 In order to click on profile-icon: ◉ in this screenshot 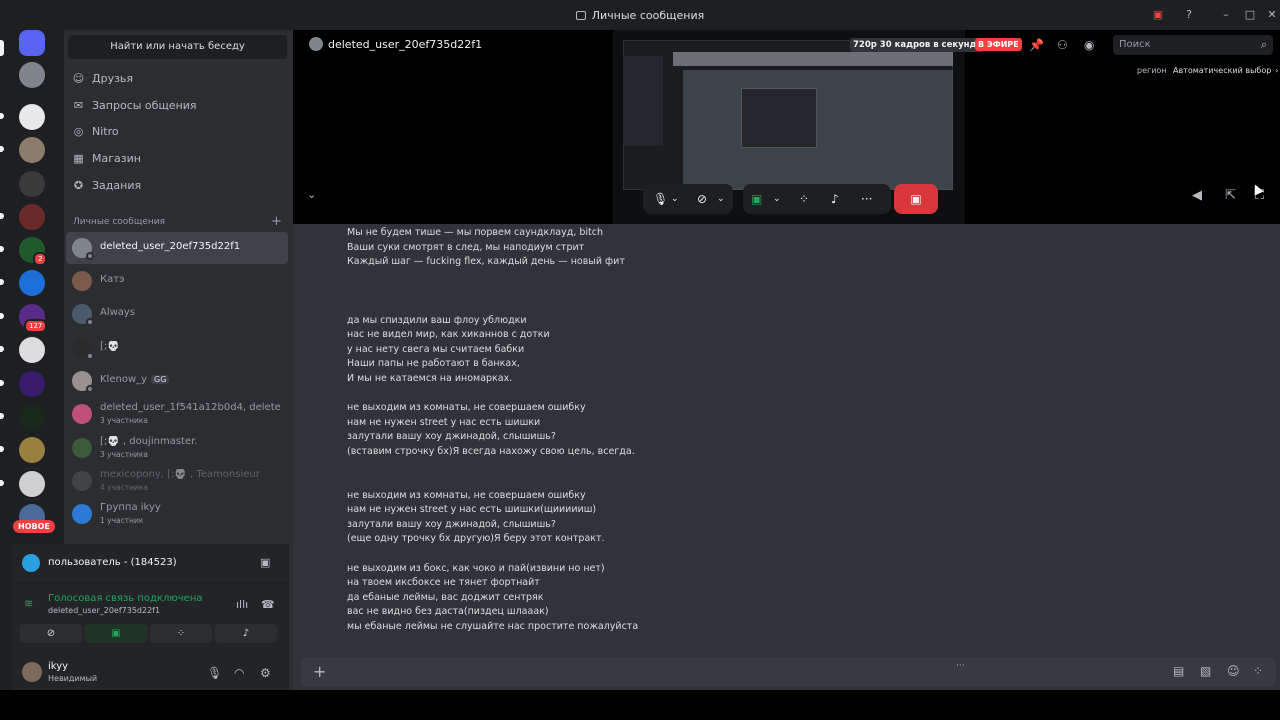, I will do `click(1089, 45)`.